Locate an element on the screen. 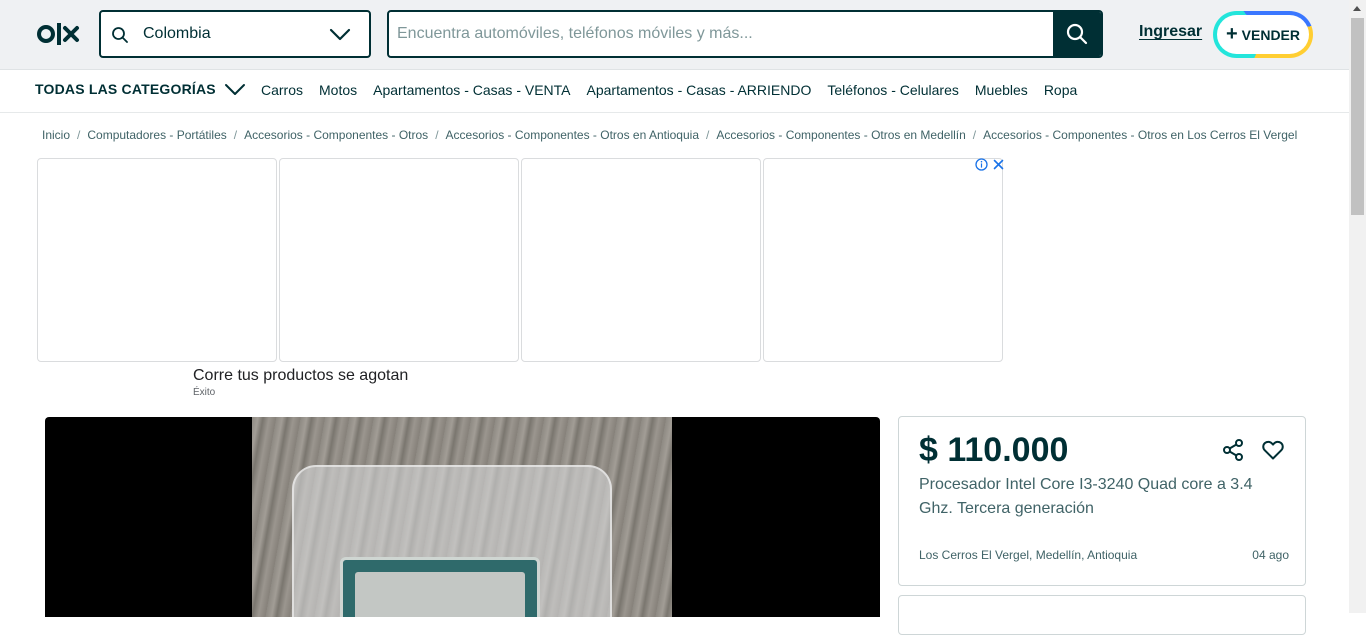  listing-photo is located at coordinates (462, 517).